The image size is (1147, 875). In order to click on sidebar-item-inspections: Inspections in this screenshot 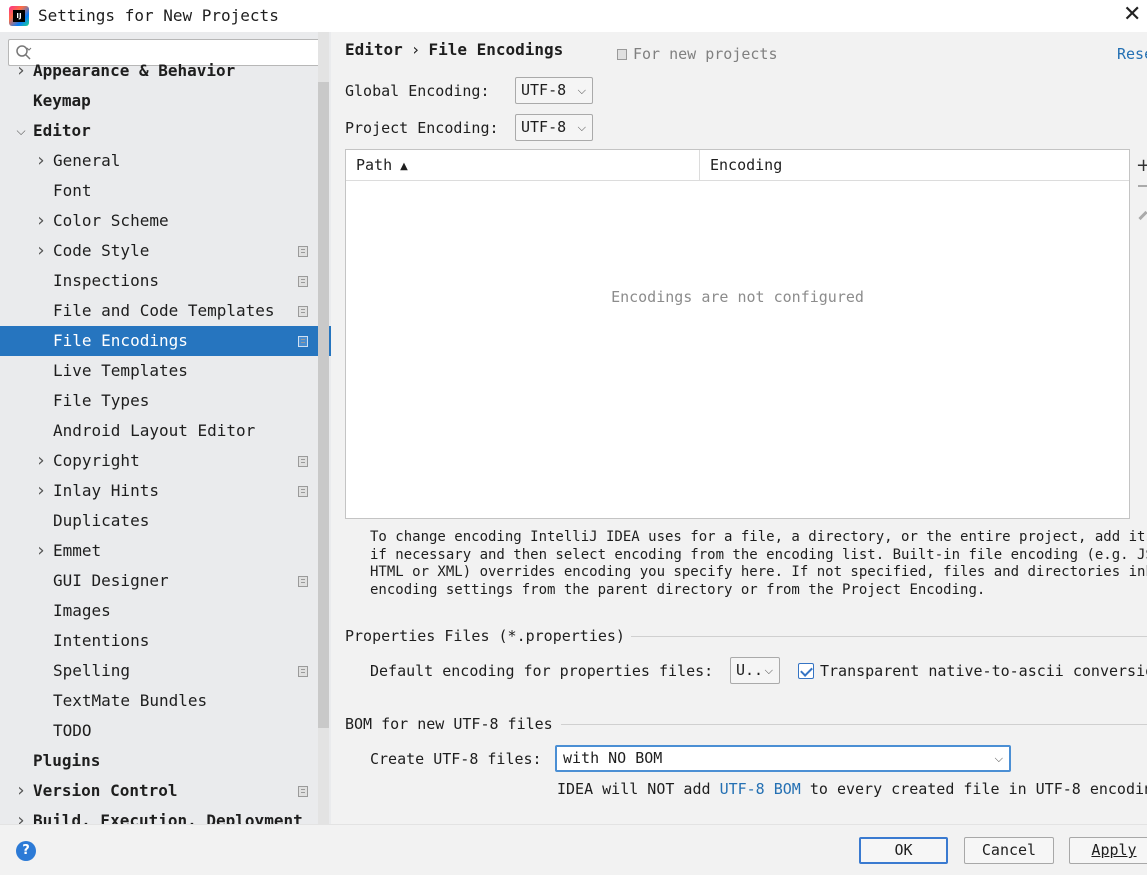, I will do `click(165, 281)`.